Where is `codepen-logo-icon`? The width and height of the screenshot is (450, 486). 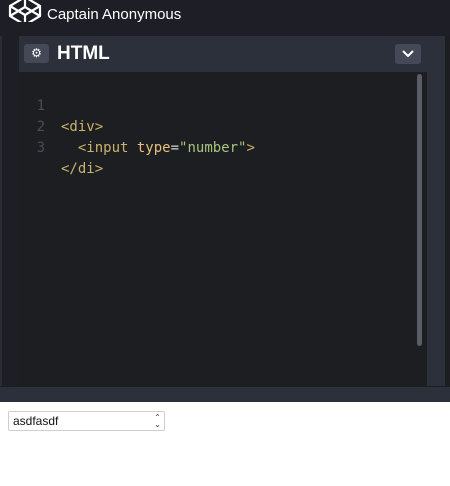 codepen-logo-icon is located at coordinates (25, 11).